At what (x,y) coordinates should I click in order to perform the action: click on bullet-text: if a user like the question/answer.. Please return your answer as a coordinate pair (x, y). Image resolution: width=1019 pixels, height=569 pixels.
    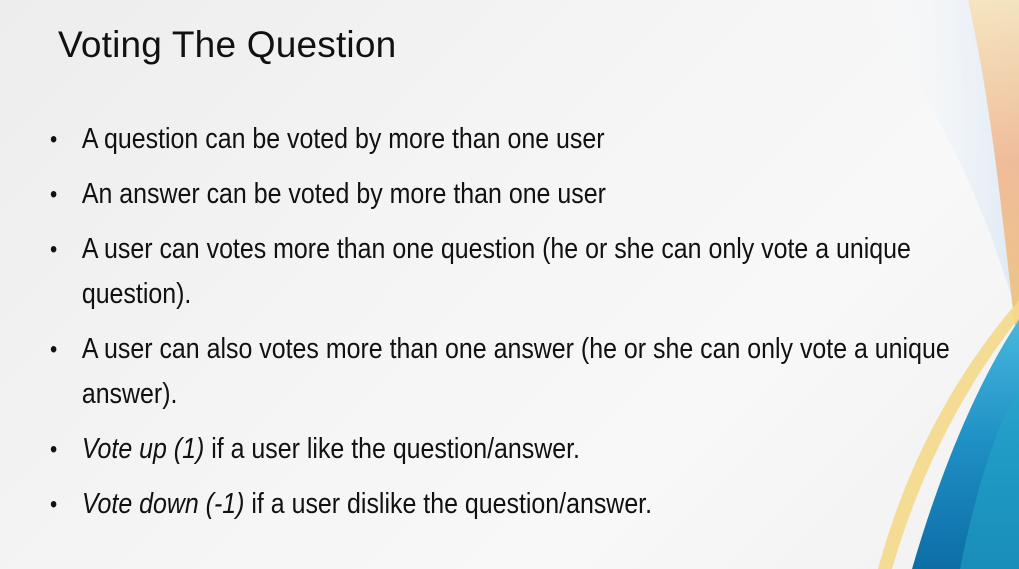
    Looking at the image, I should click on (392, 449).